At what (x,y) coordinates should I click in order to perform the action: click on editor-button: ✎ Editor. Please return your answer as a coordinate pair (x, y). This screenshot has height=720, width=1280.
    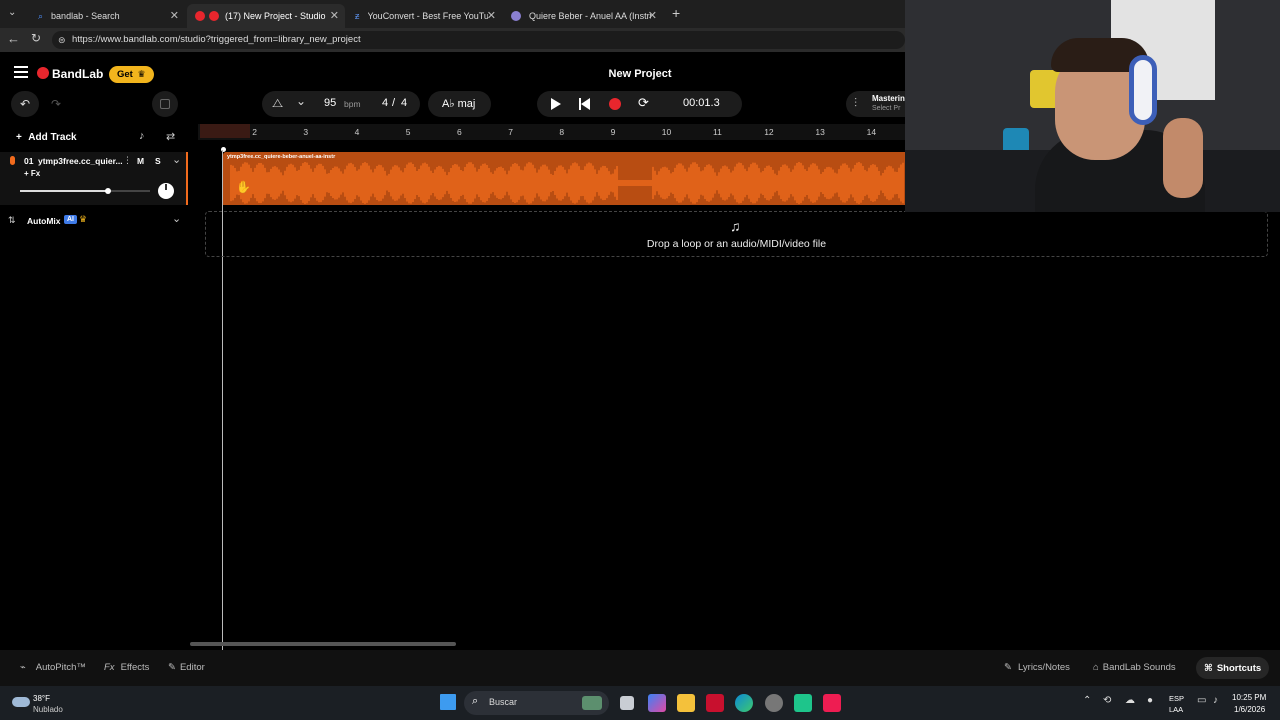
    Looking at the image, I should click on (186, 667).